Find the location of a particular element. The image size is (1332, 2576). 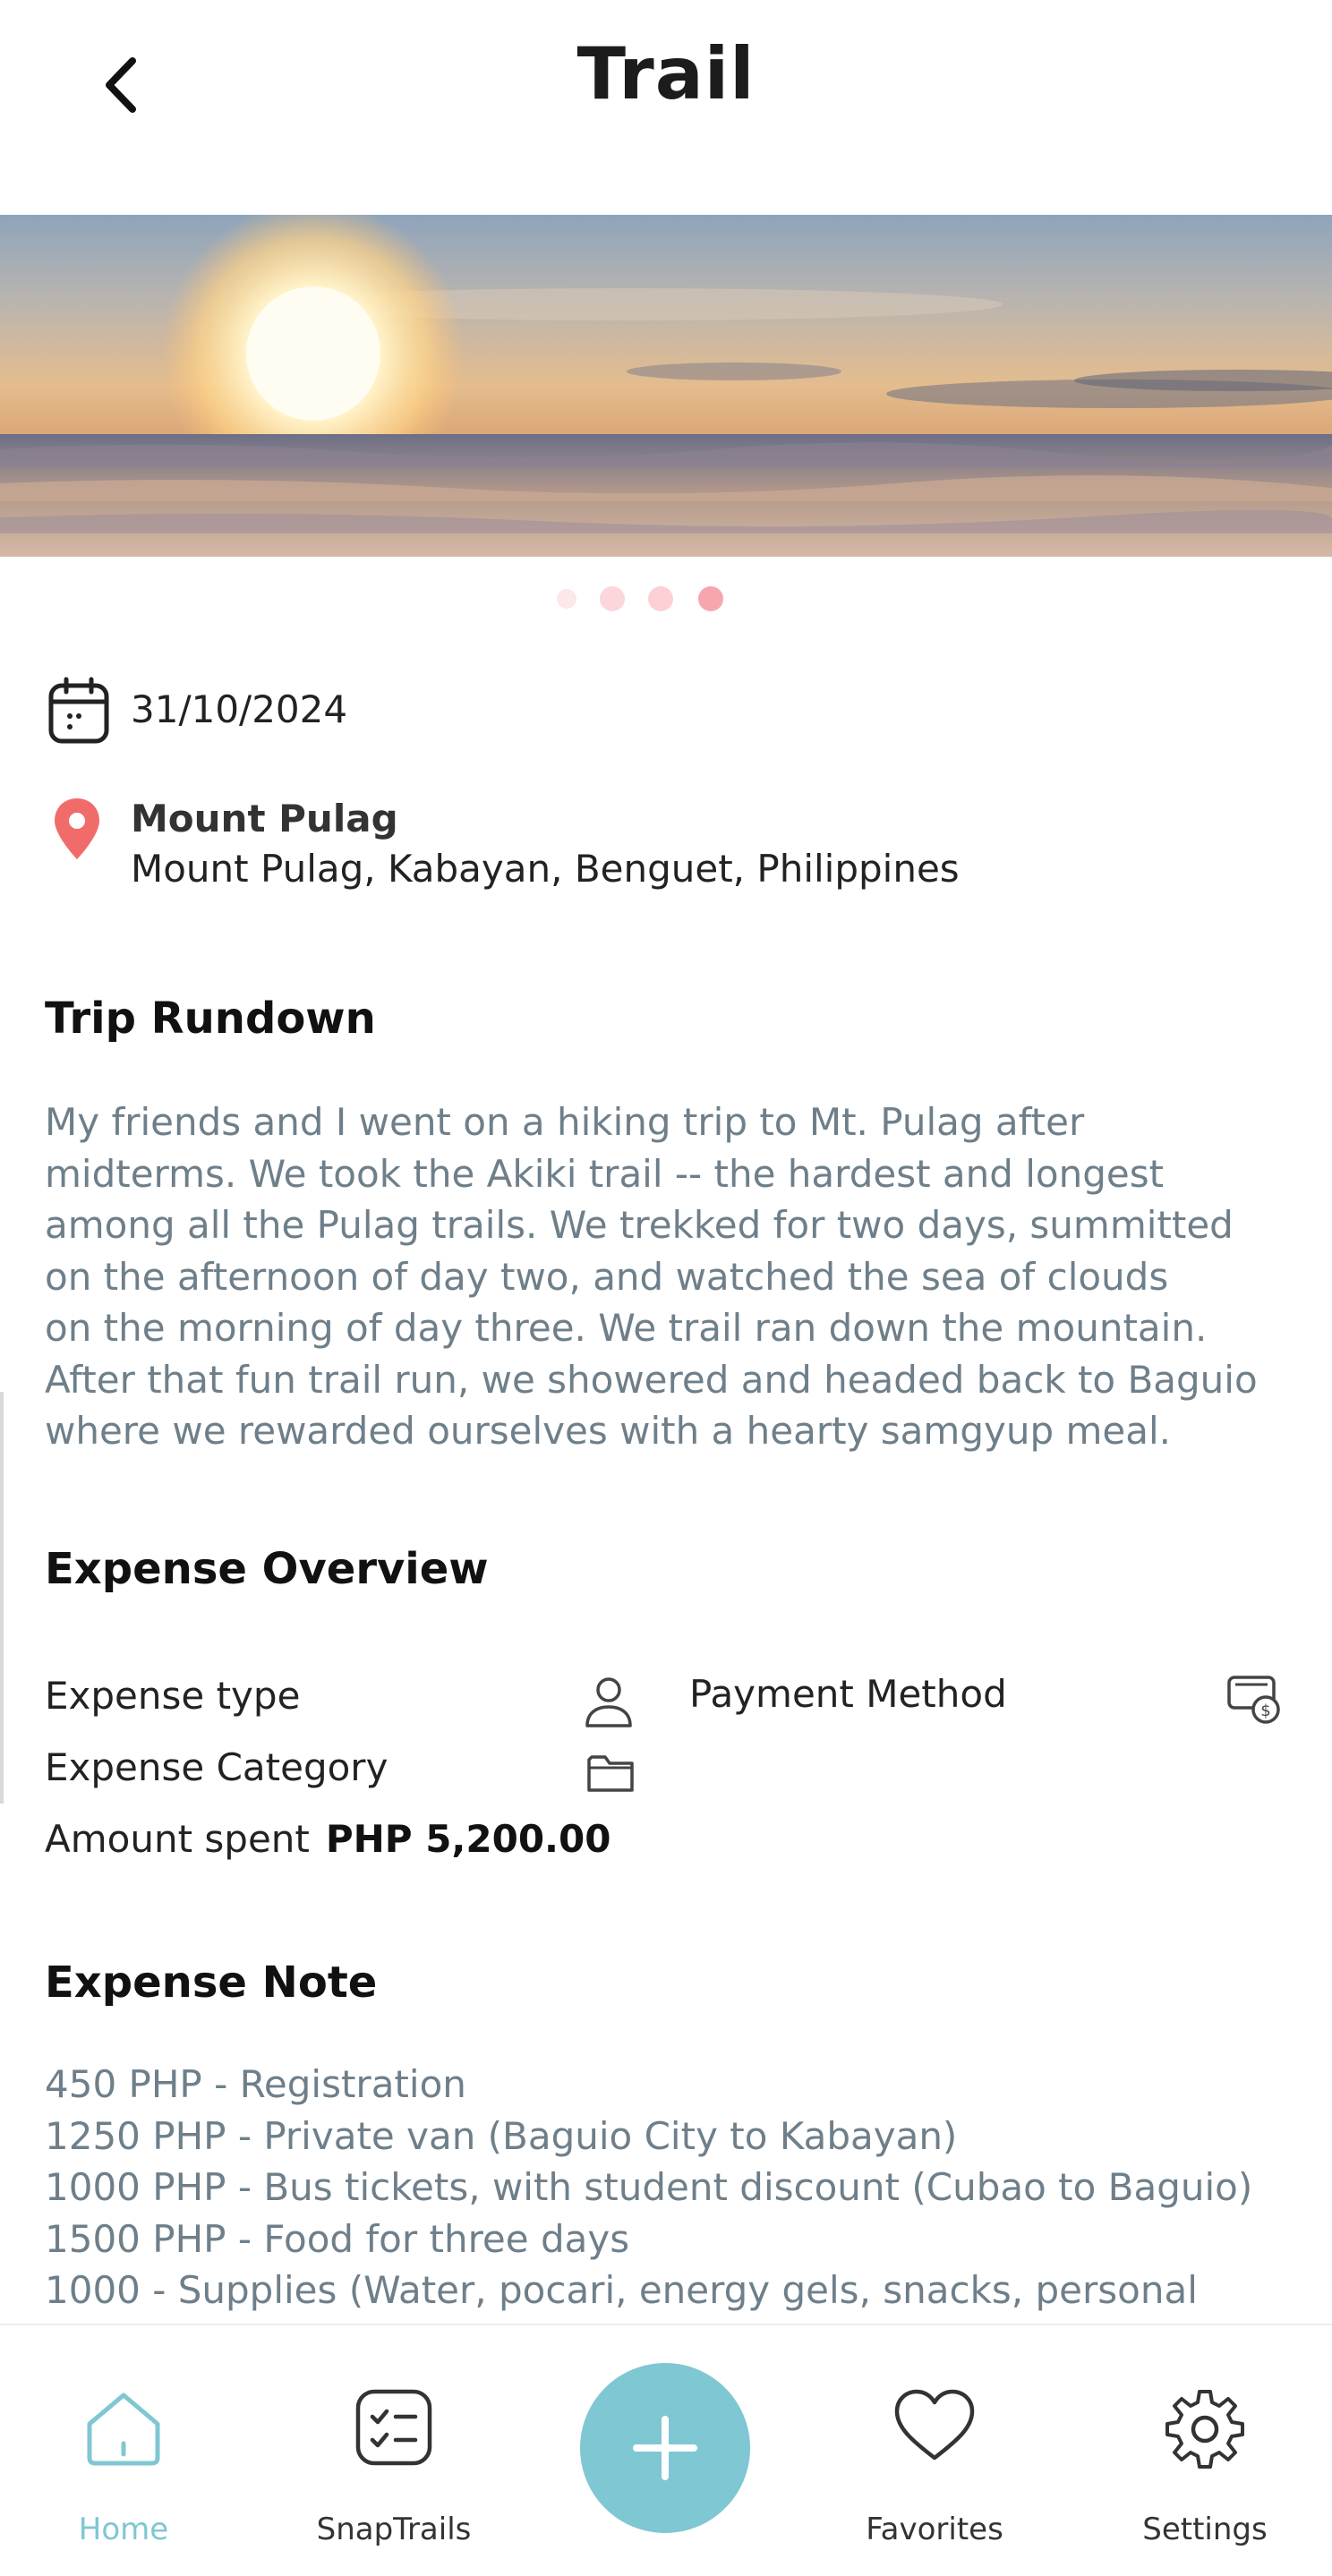

nav-label-snaptrails: SnapTrails is located at coordinates (394, 2529).